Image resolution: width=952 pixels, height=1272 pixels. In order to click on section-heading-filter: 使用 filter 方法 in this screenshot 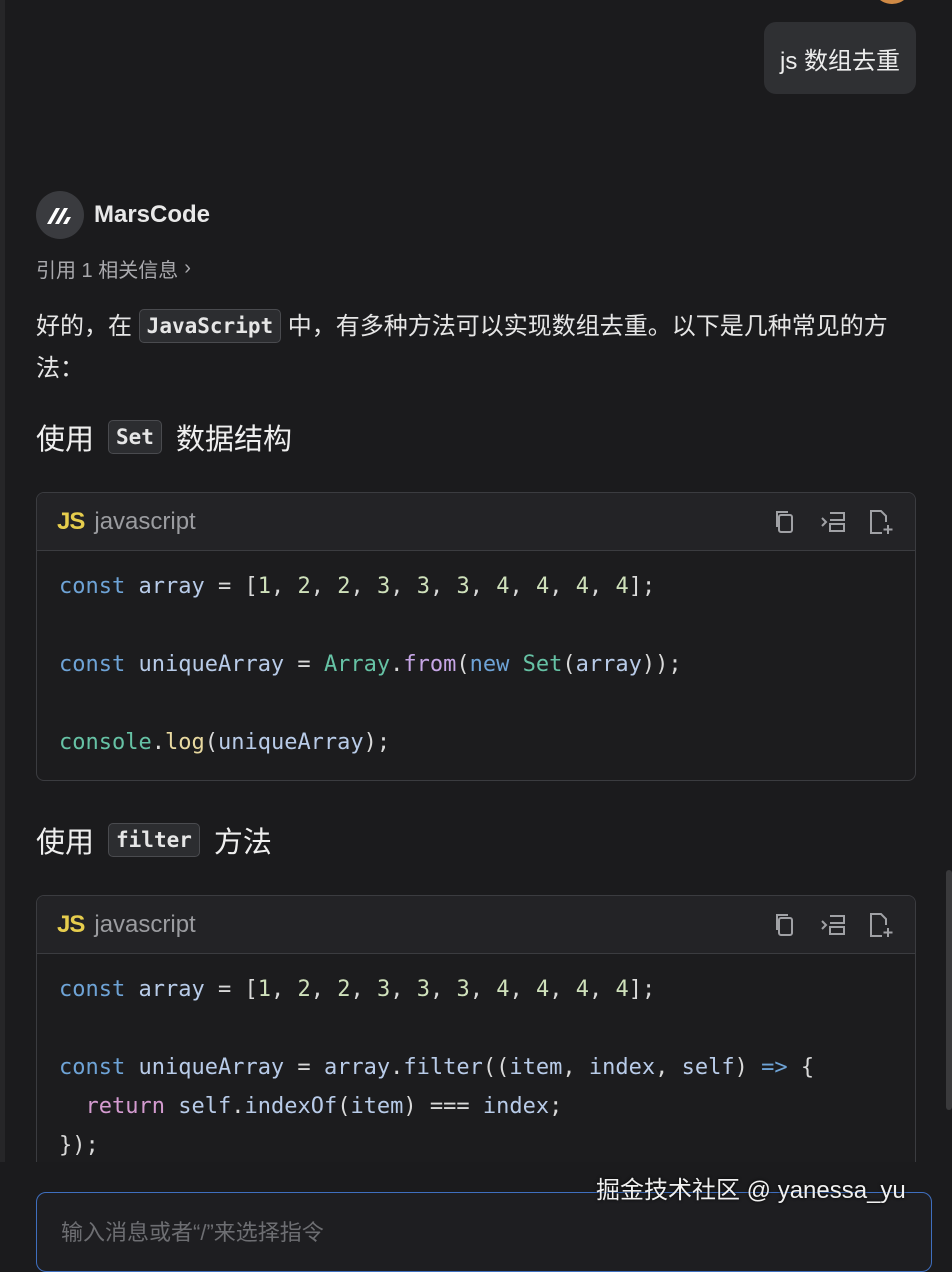, I will do `click(154, 840)`.